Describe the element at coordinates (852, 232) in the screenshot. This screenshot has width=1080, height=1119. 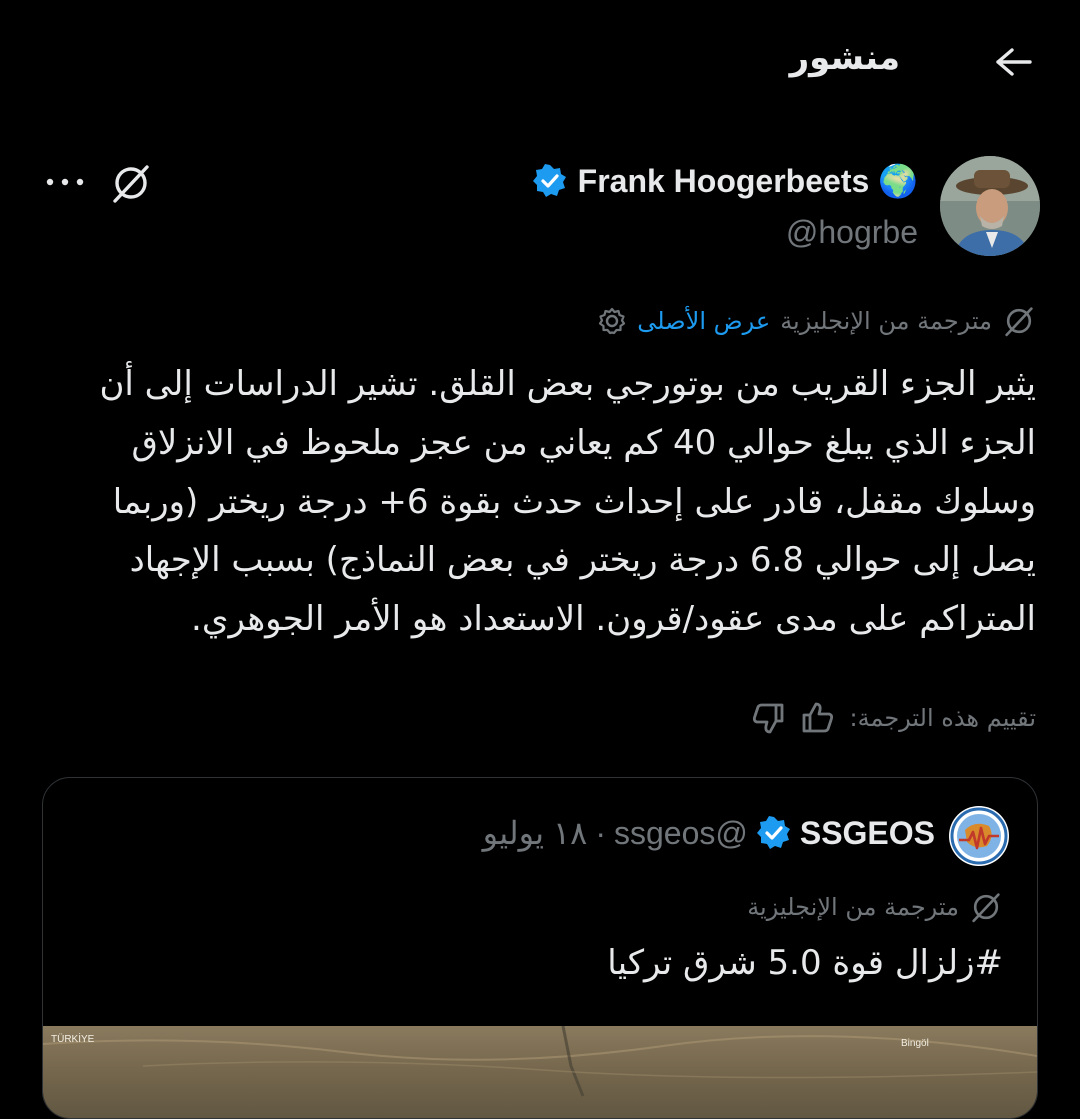
I see `author-handle: @hogrbe` at that location.